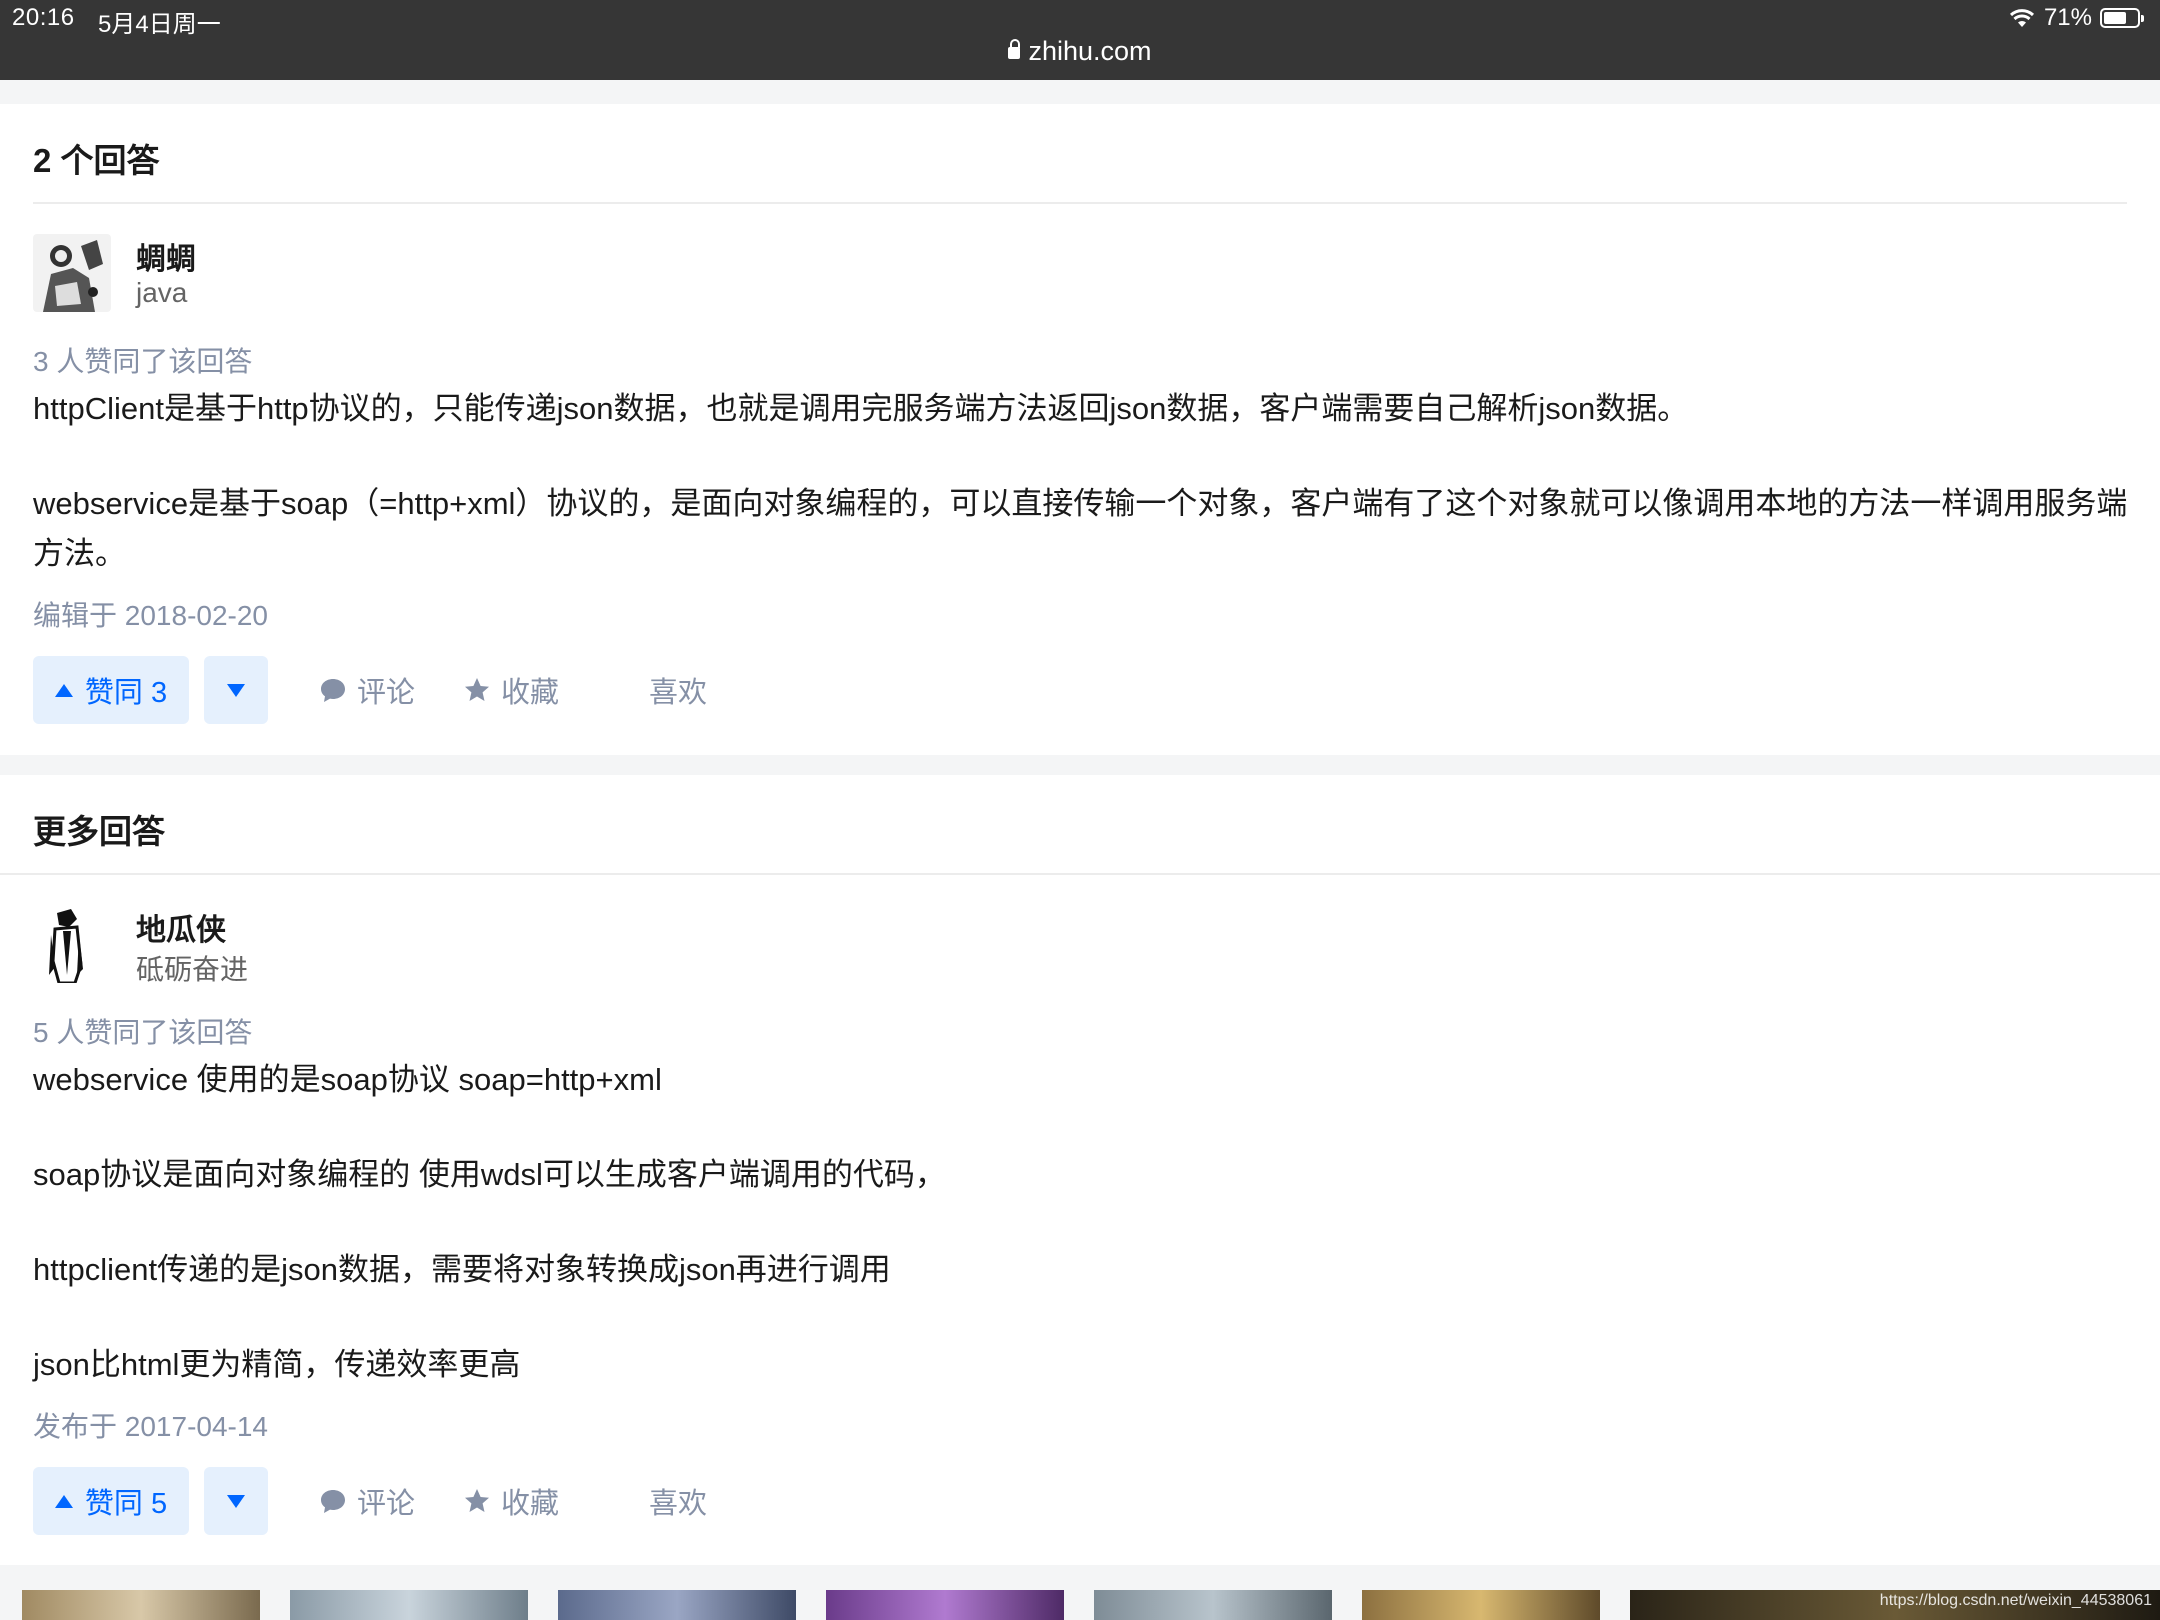  I want to click on battery-icon, so click(2122, 18).